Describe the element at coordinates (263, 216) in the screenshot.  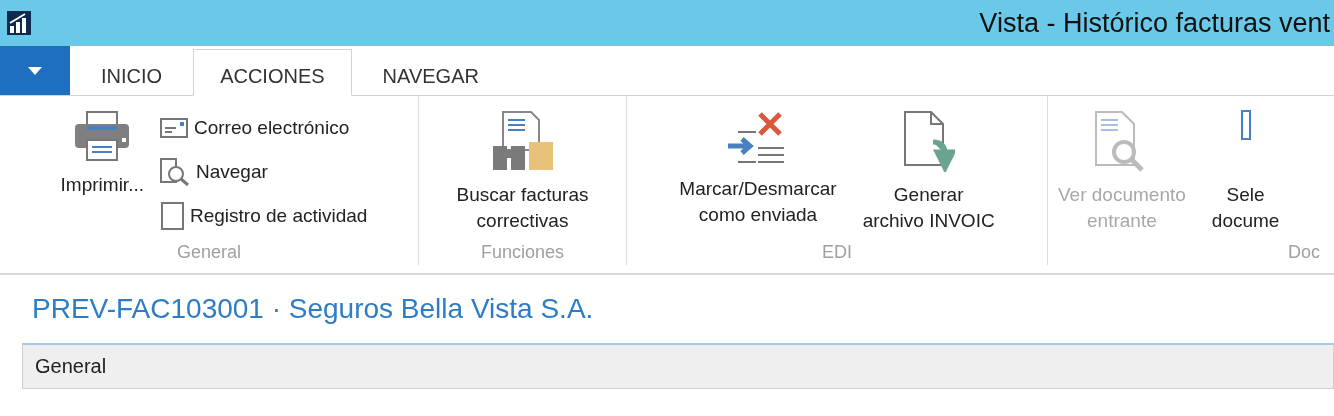
I see `ribbon-button: Registro de actividad` at that location.